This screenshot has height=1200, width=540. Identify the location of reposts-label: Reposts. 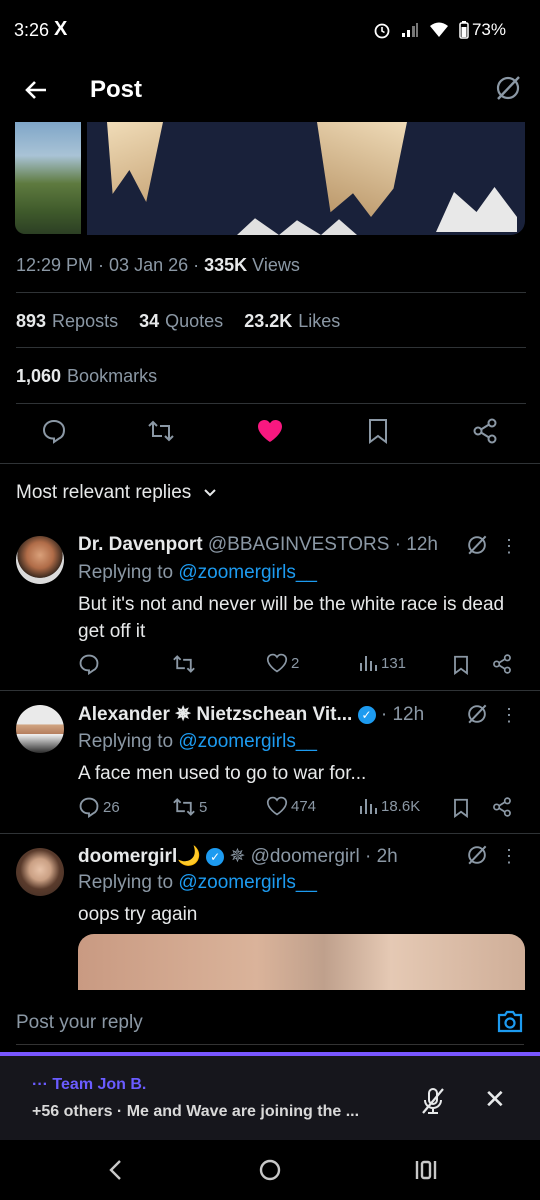
(85, 321).